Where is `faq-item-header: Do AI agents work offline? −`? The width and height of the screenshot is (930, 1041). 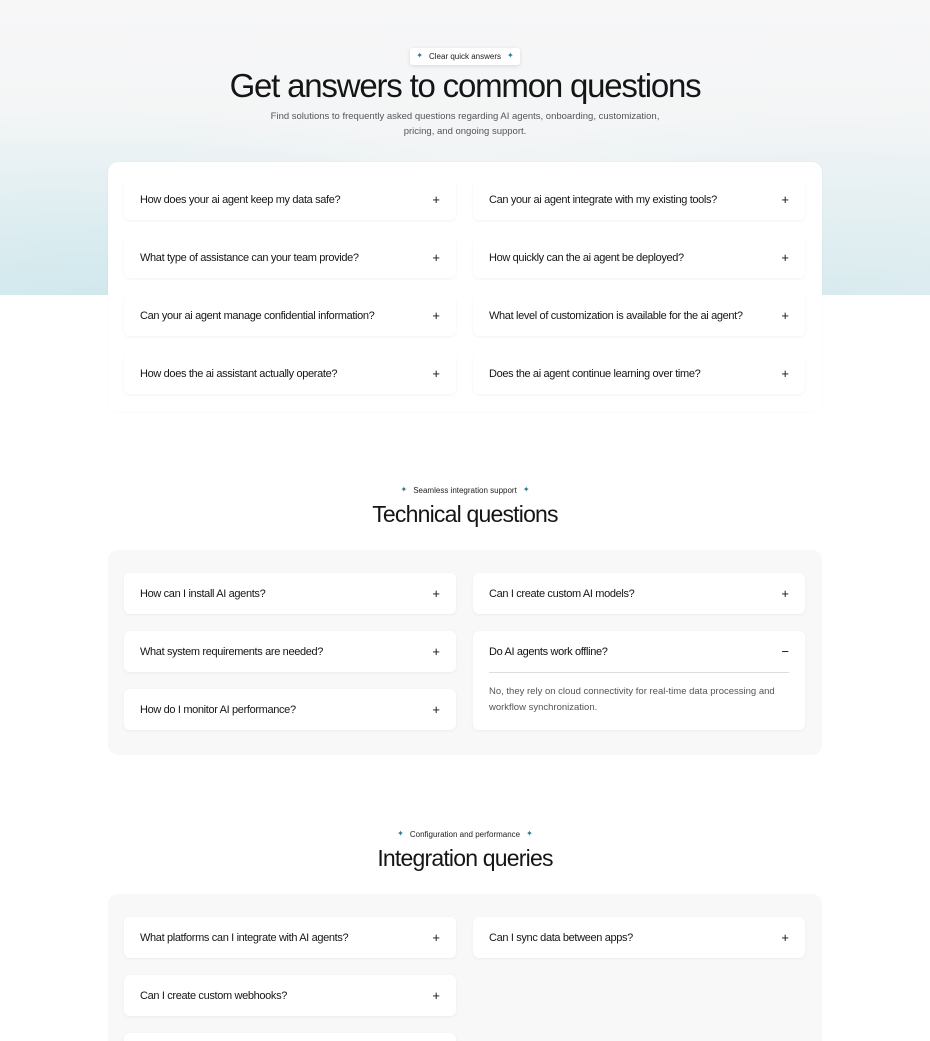
faq-item-header: Do AI agents work offline? − is located at coordinates (639, 651).